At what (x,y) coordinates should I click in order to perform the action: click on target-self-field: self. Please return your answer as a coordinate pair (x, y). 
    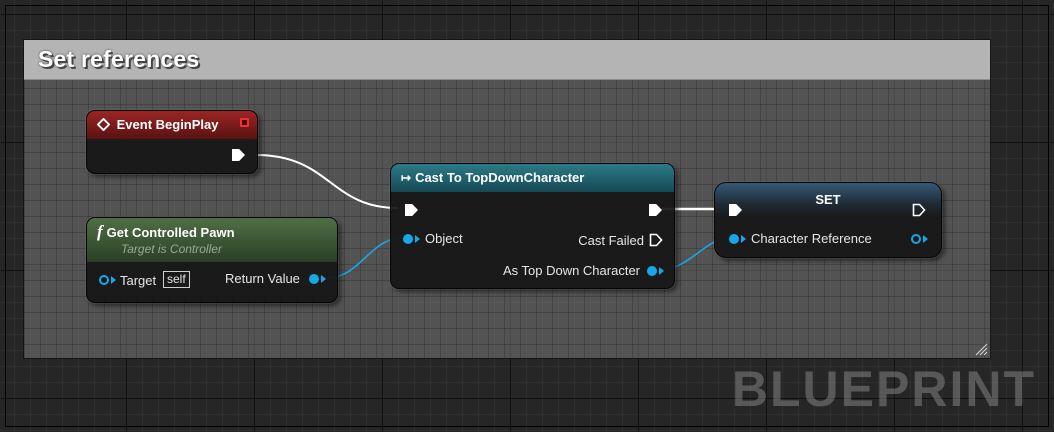
    Looking at the image, I should click on (176, 279).